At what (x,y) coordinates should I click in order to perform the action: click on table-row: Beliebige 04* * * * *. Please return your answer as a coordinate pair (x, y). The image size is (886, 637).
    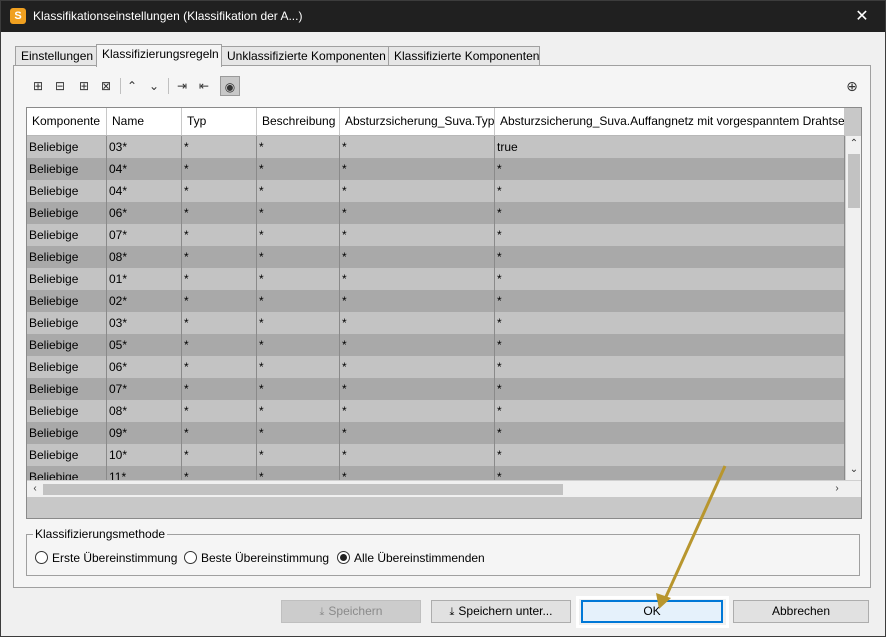
    Looking at the image, I should click on (436, 169).